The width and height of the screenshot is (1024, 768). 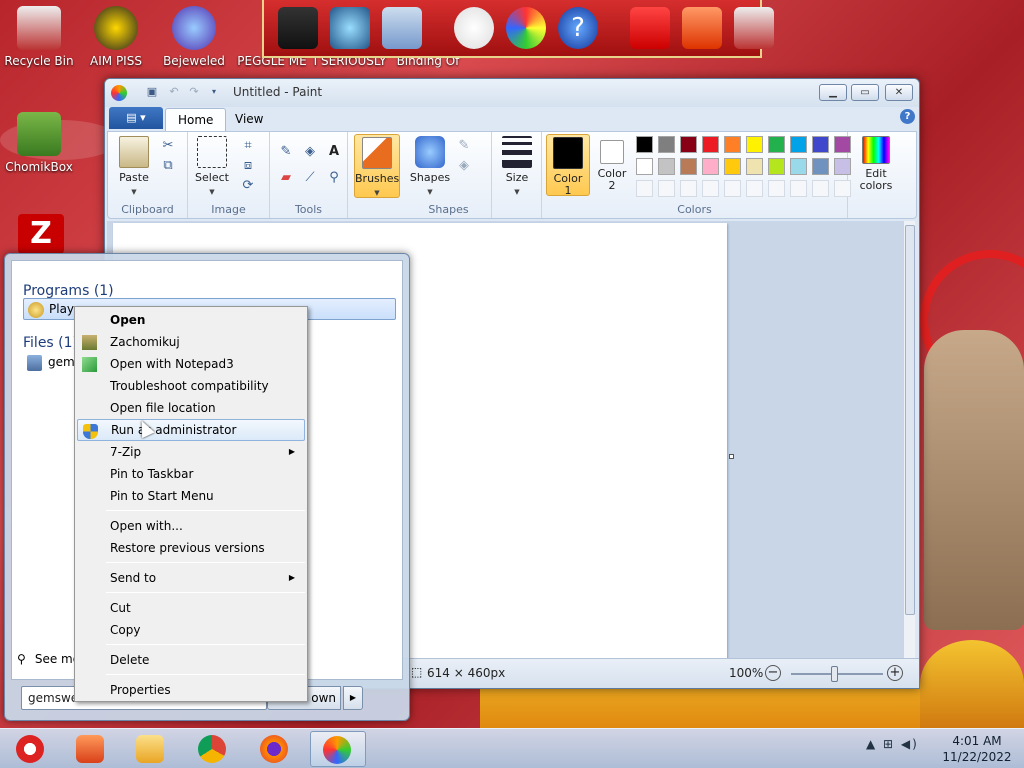 I want to click on dock-snowman-icon, so click(x=474, y=28).